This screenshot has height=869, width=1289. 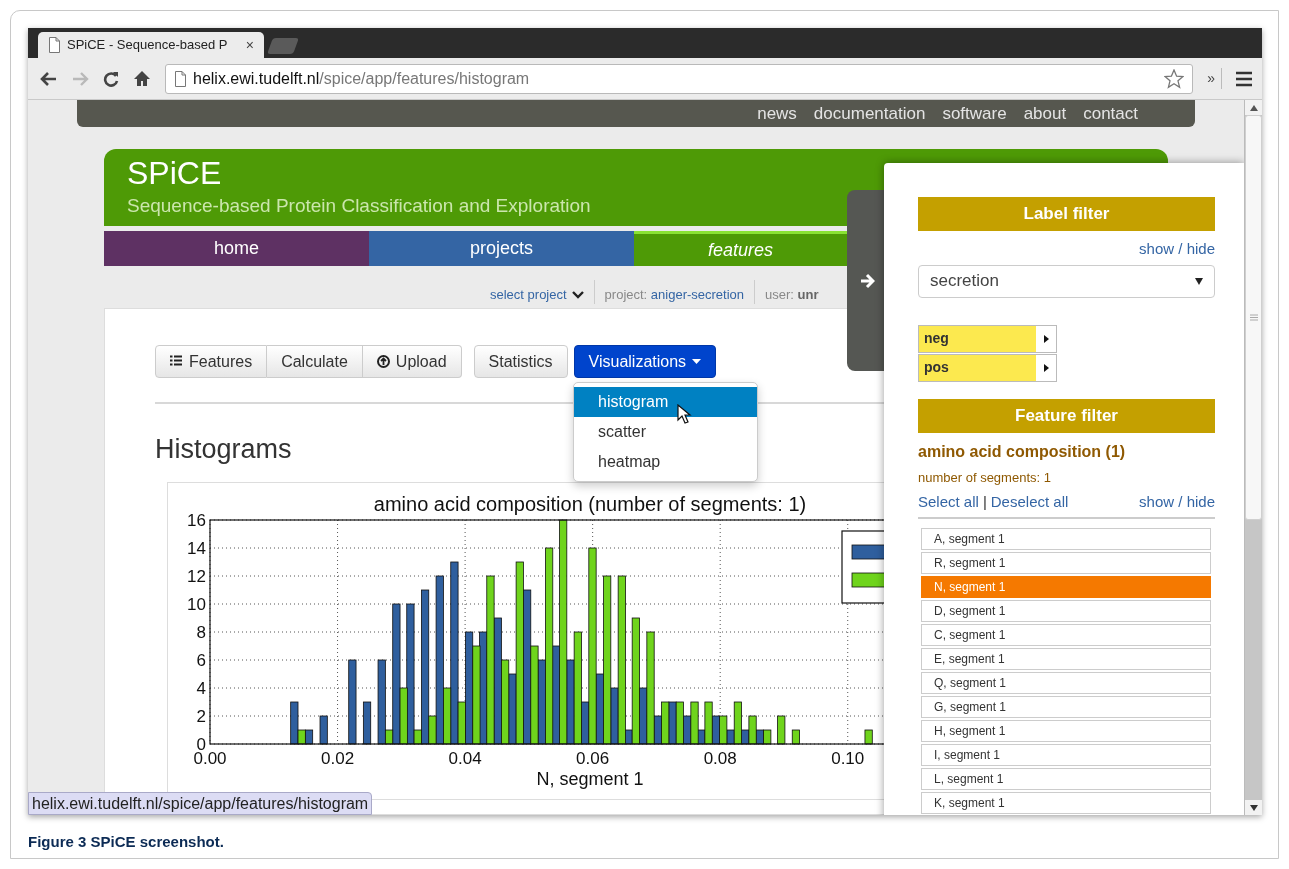 I want to click on tick-label: 16, so click(x=196, y=520).